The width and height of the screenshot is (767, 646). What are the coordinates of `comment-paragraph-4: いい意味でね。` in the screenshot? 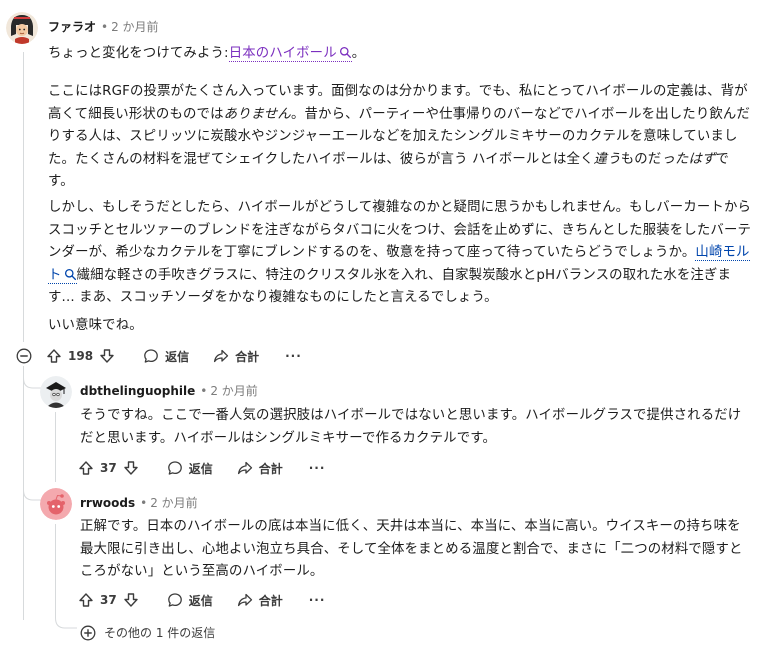 It's located at (398, 326).